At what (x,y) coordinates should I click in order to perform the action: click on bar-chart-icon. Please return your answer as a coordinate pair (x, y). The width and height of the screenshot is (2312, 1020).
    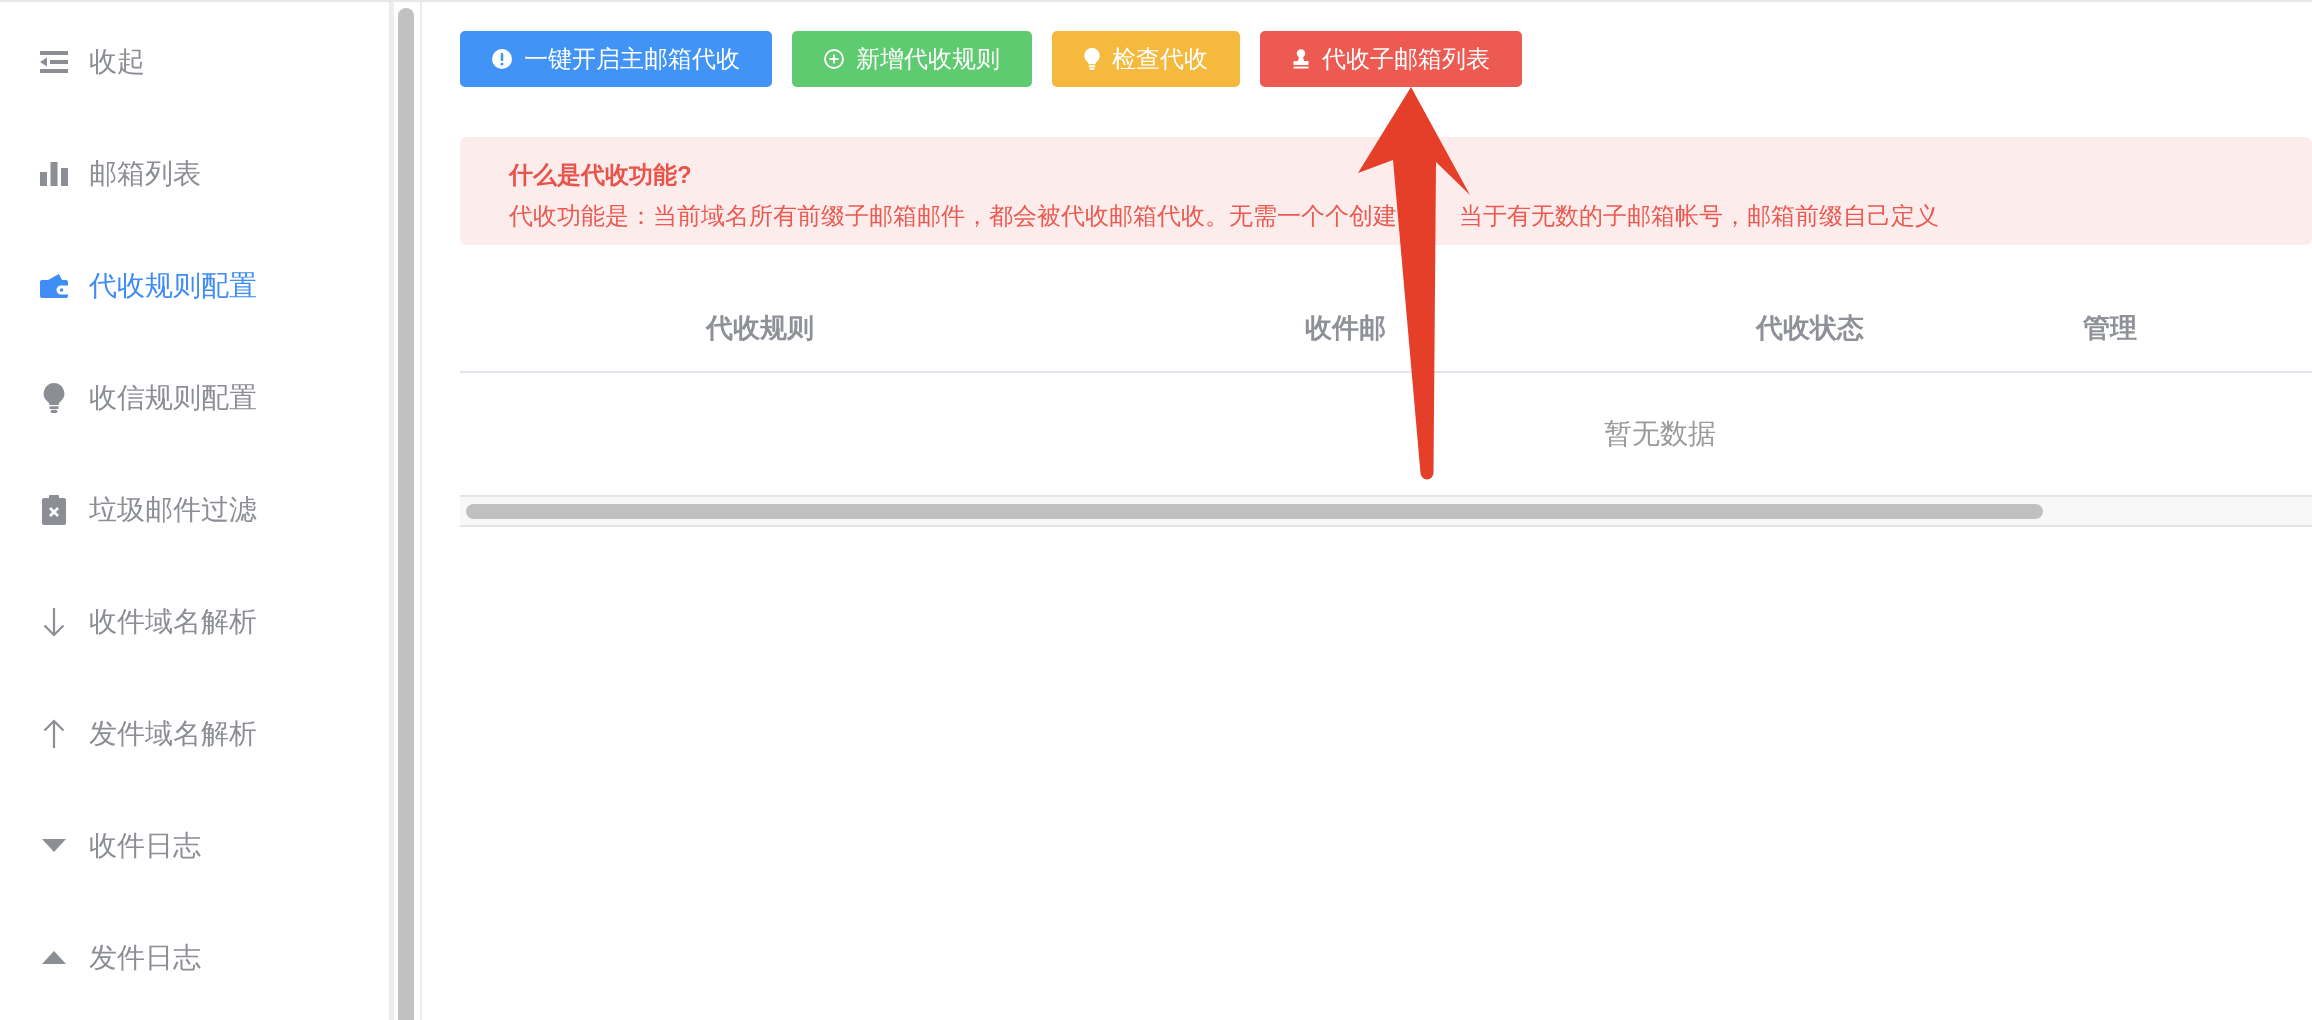
    Looking at the image, I should click on (54, 174).